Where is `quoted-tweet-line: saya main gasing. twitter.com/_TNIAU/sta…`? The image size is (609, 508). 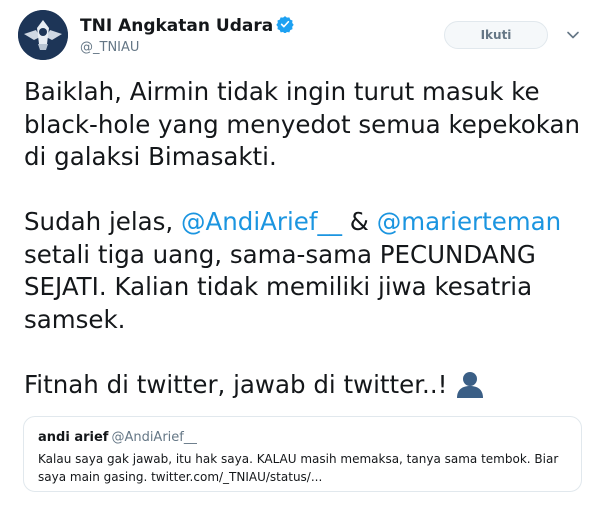 quoted-tweet-line: saya main gasing. twitter.com/_TNIAU/sta… is located at coordinates (180, 477).